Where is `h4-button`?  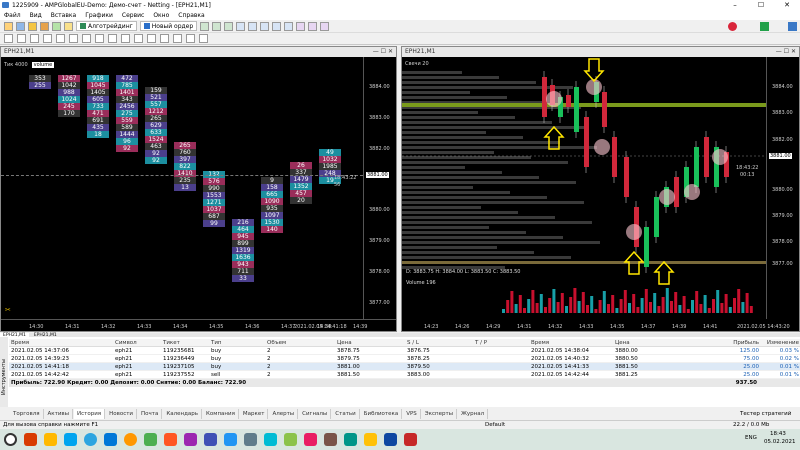
h4-button is located at coordinates (190, 38).